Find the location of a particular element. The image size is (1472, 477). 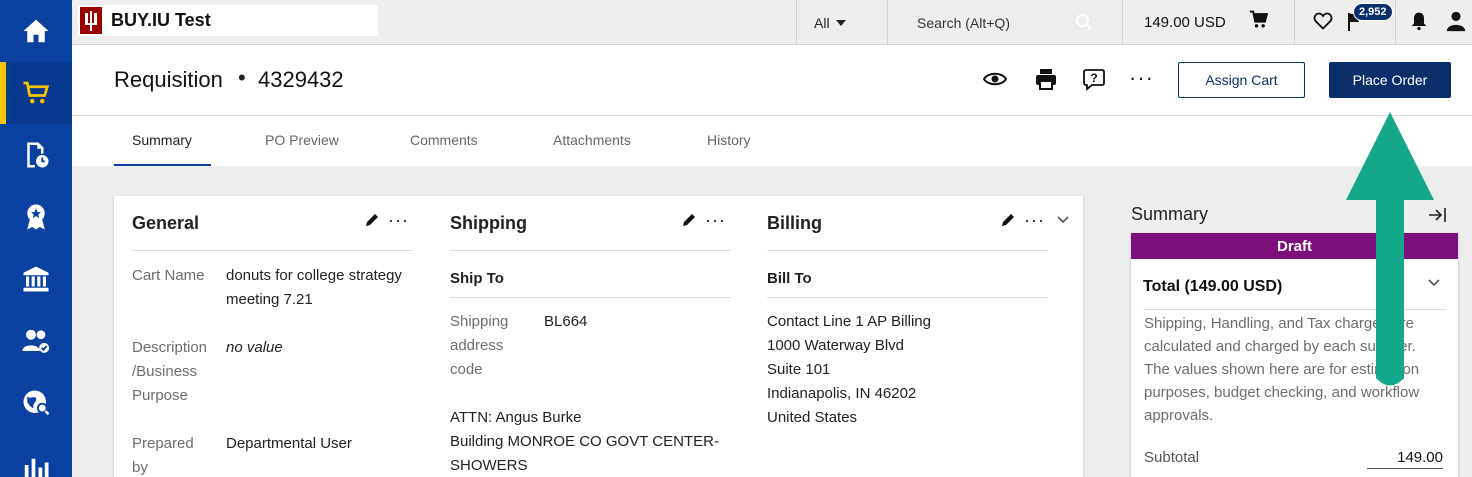

assign-cart-button: Assign Cart is located at coordinates (1241, 80).